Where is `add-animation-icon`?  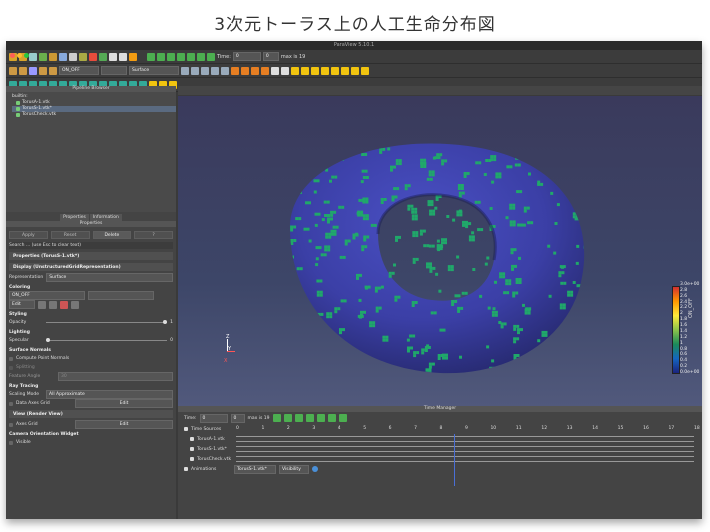
add-animation-icon is located at coordinates (315, 469).